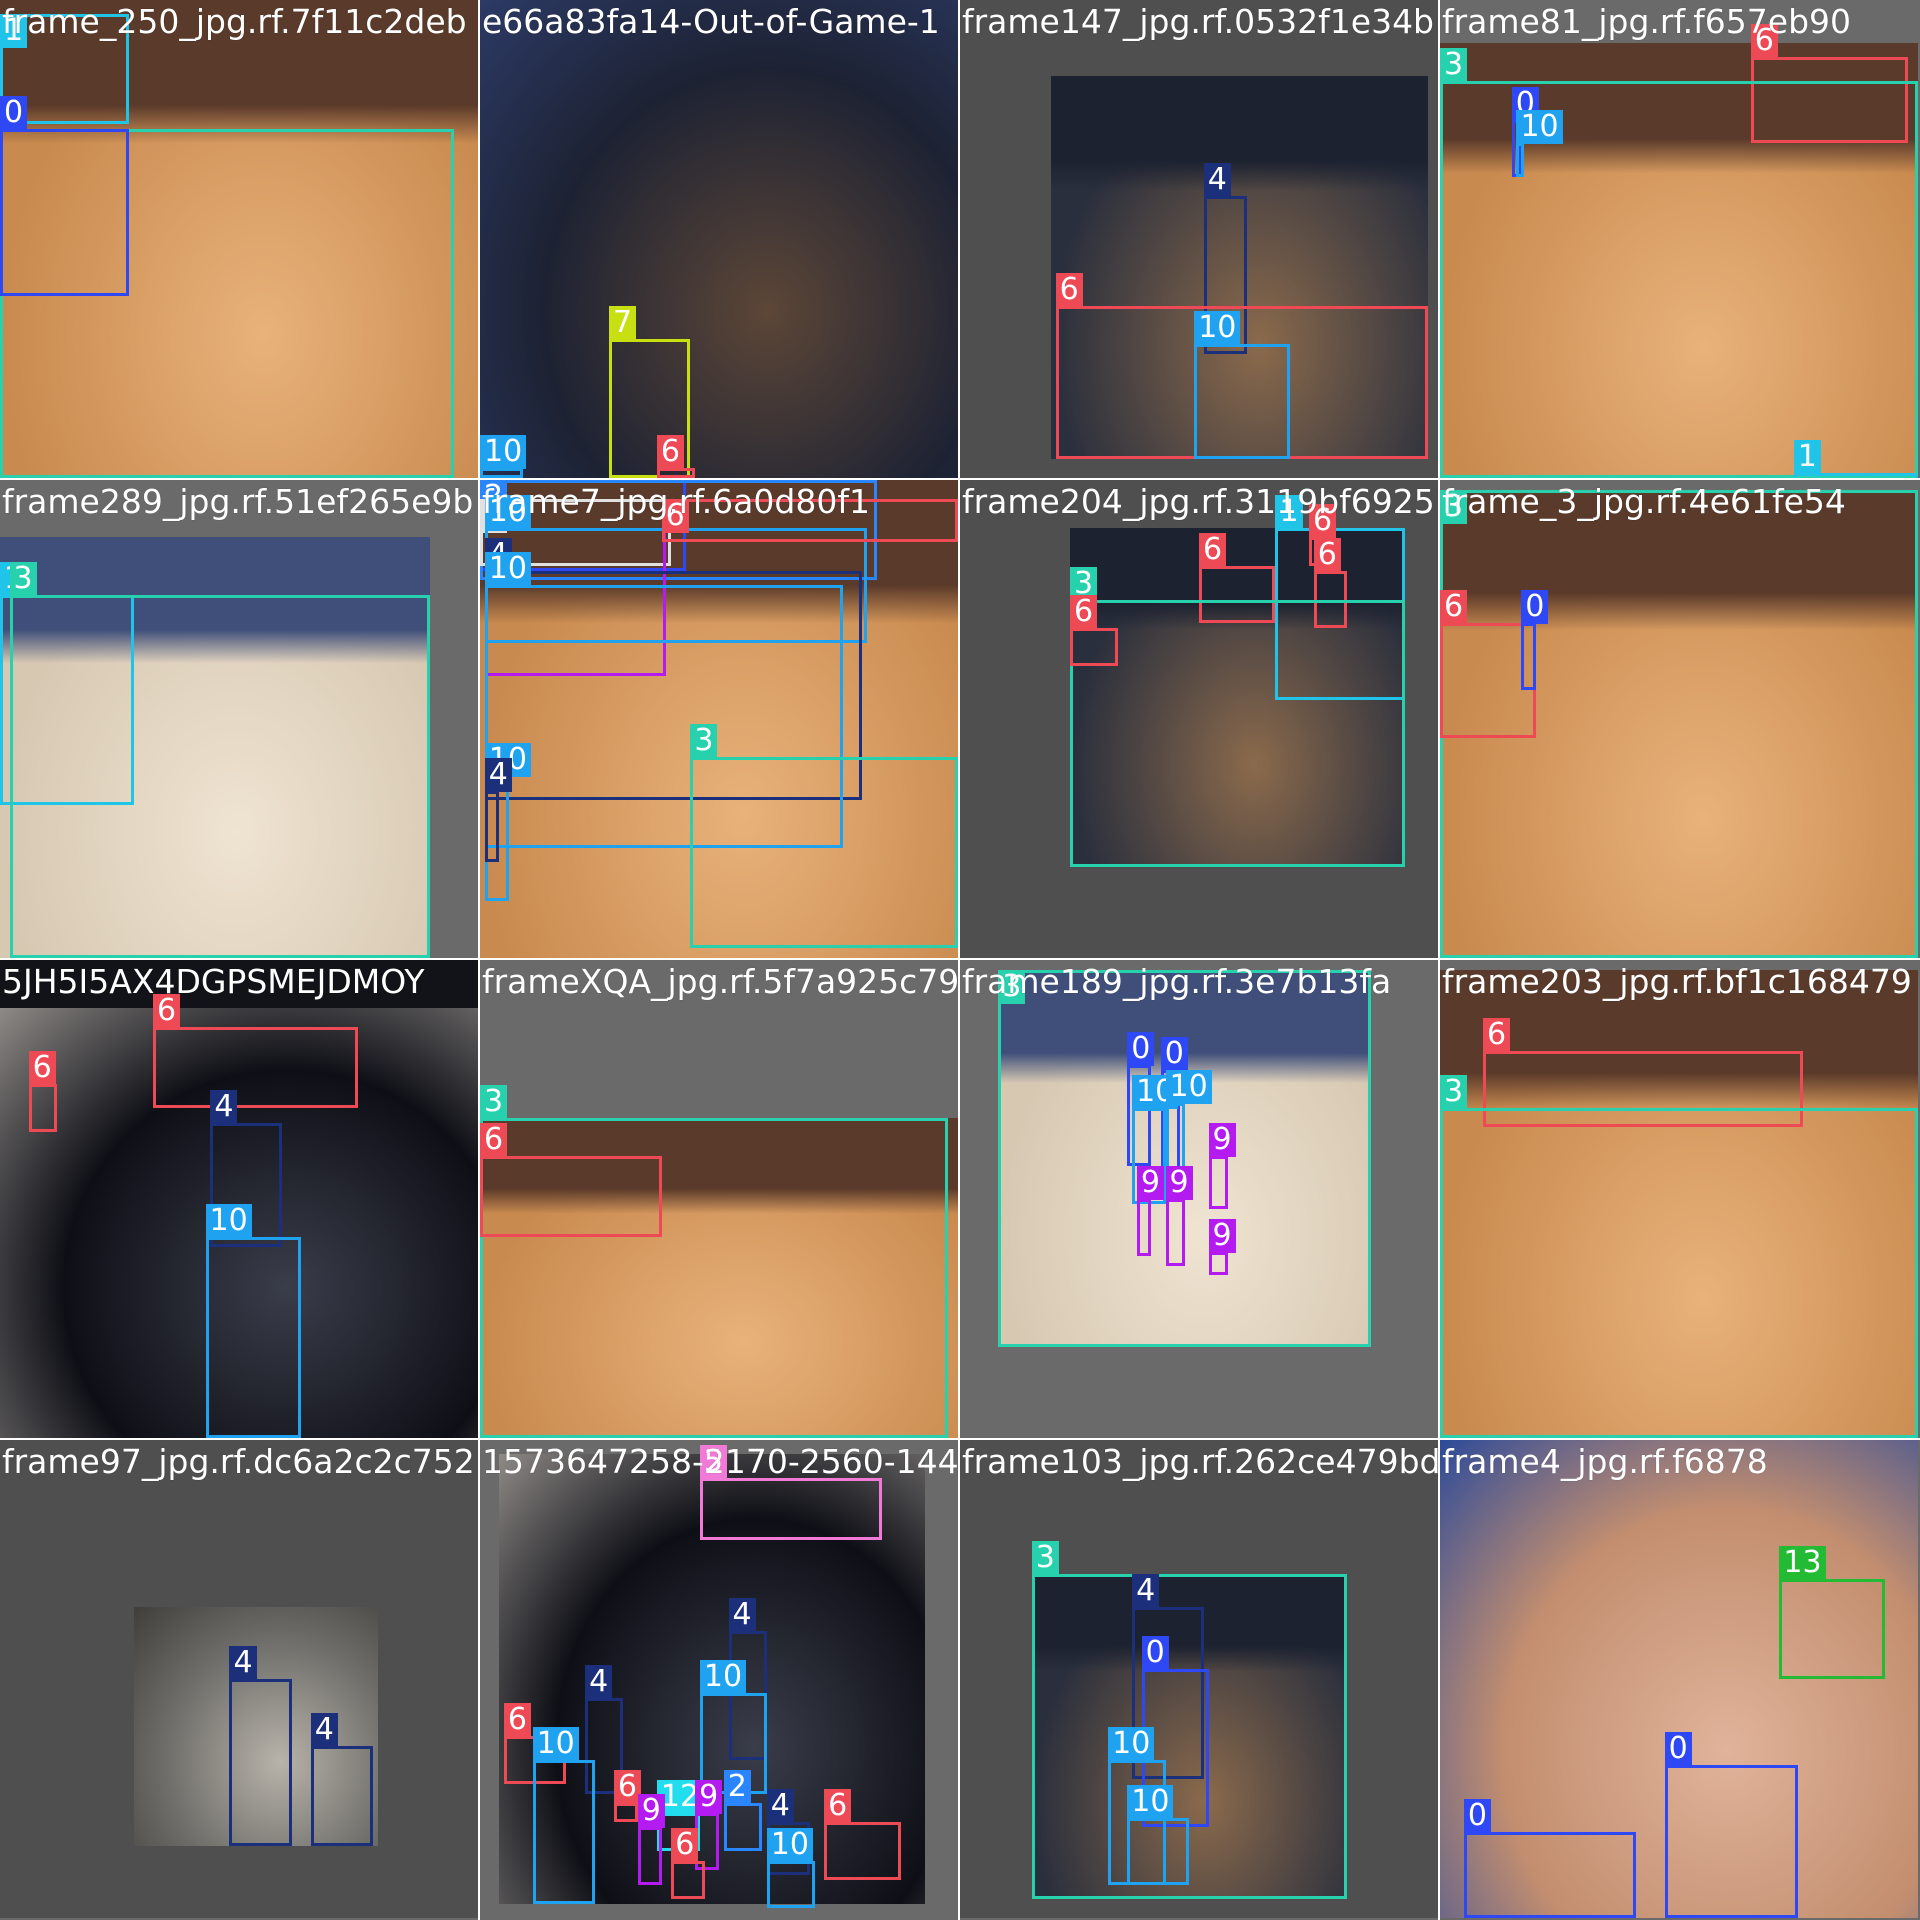 The height and width of the screenshot is (1920, 1920). I want to click on frame-image, so click(719, 239).